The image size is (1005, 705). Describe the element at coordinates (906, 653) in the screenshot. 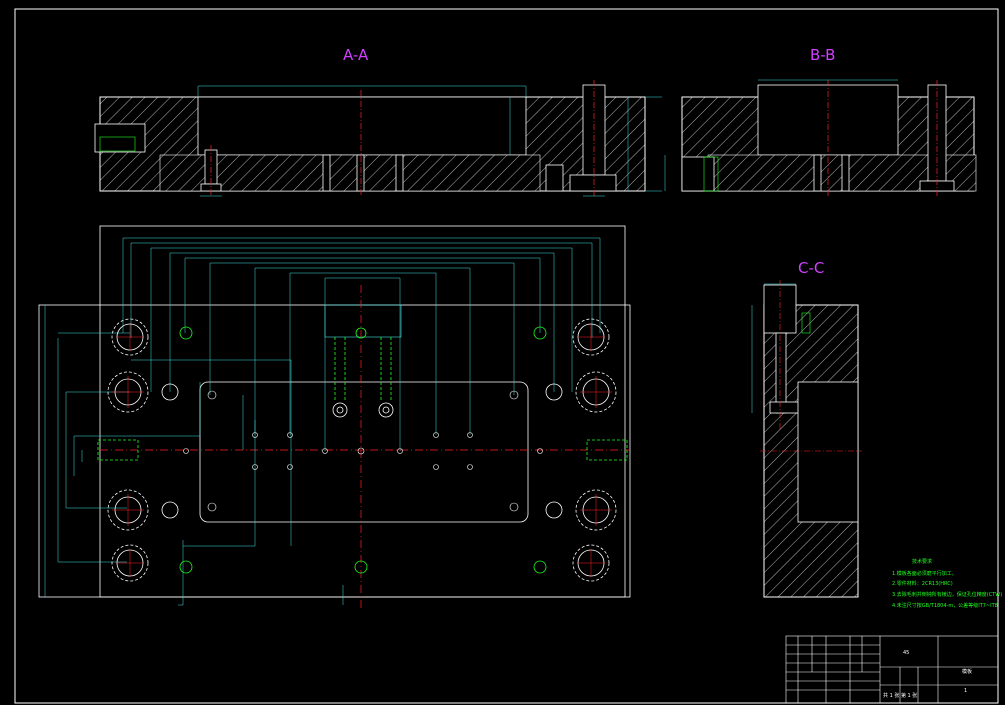

I see `title-block-material: 45` at that location.